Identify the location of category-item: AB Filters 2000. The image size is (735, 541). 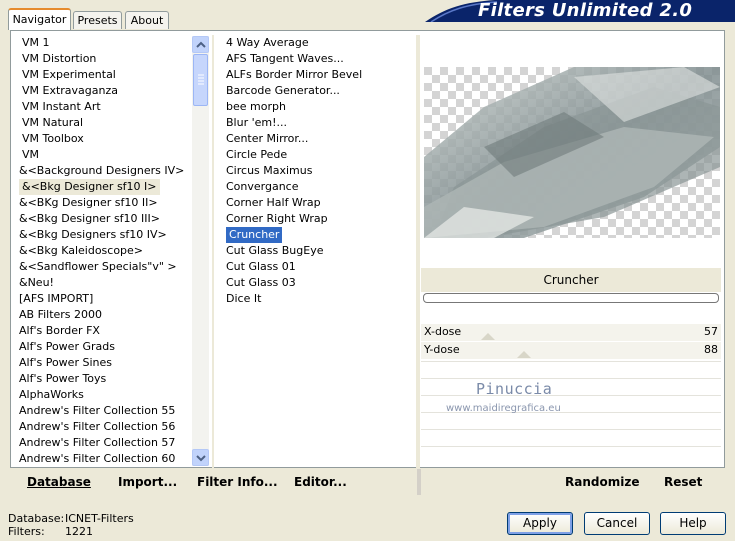
(103, 315).